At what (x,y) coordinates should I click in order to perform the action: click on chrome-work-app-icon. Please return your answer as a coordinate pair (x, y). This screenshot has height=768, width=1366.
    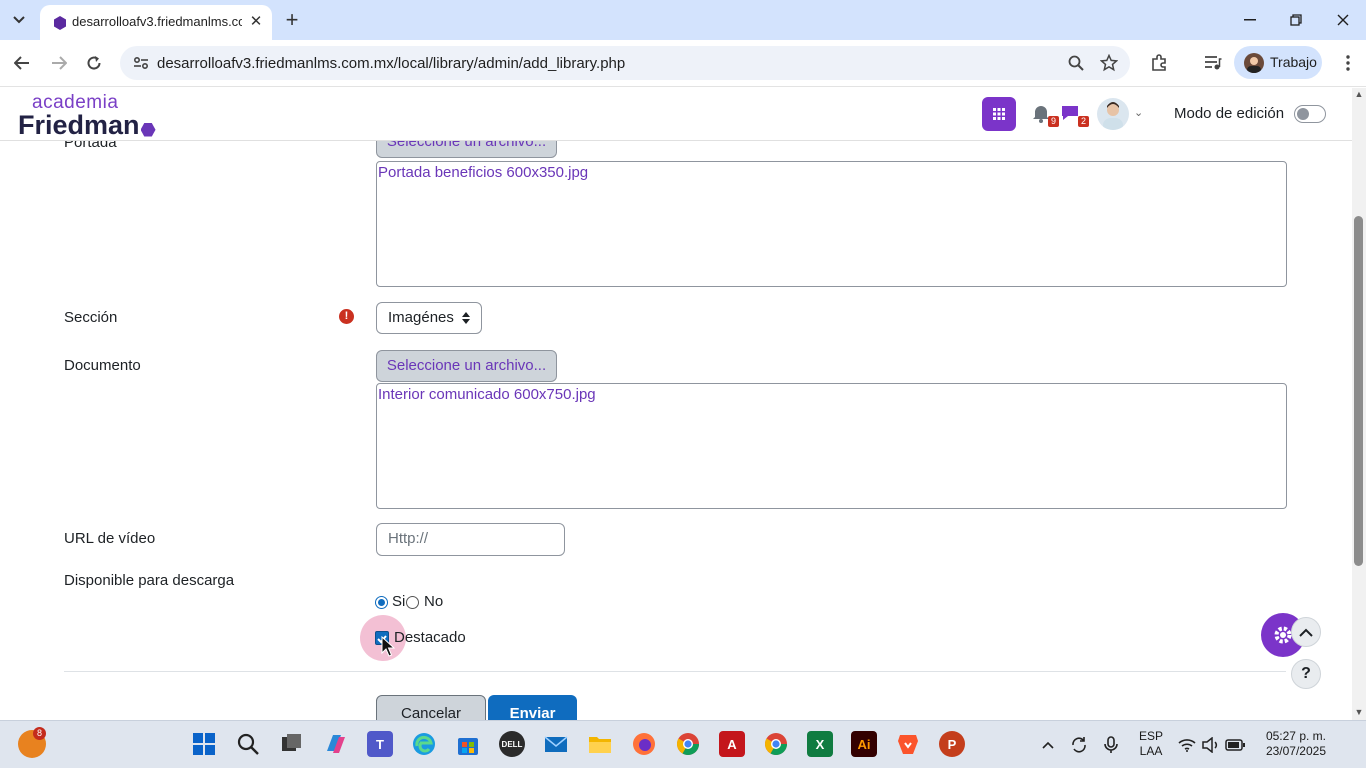
    Looking at the image, I should click on (688, 744).